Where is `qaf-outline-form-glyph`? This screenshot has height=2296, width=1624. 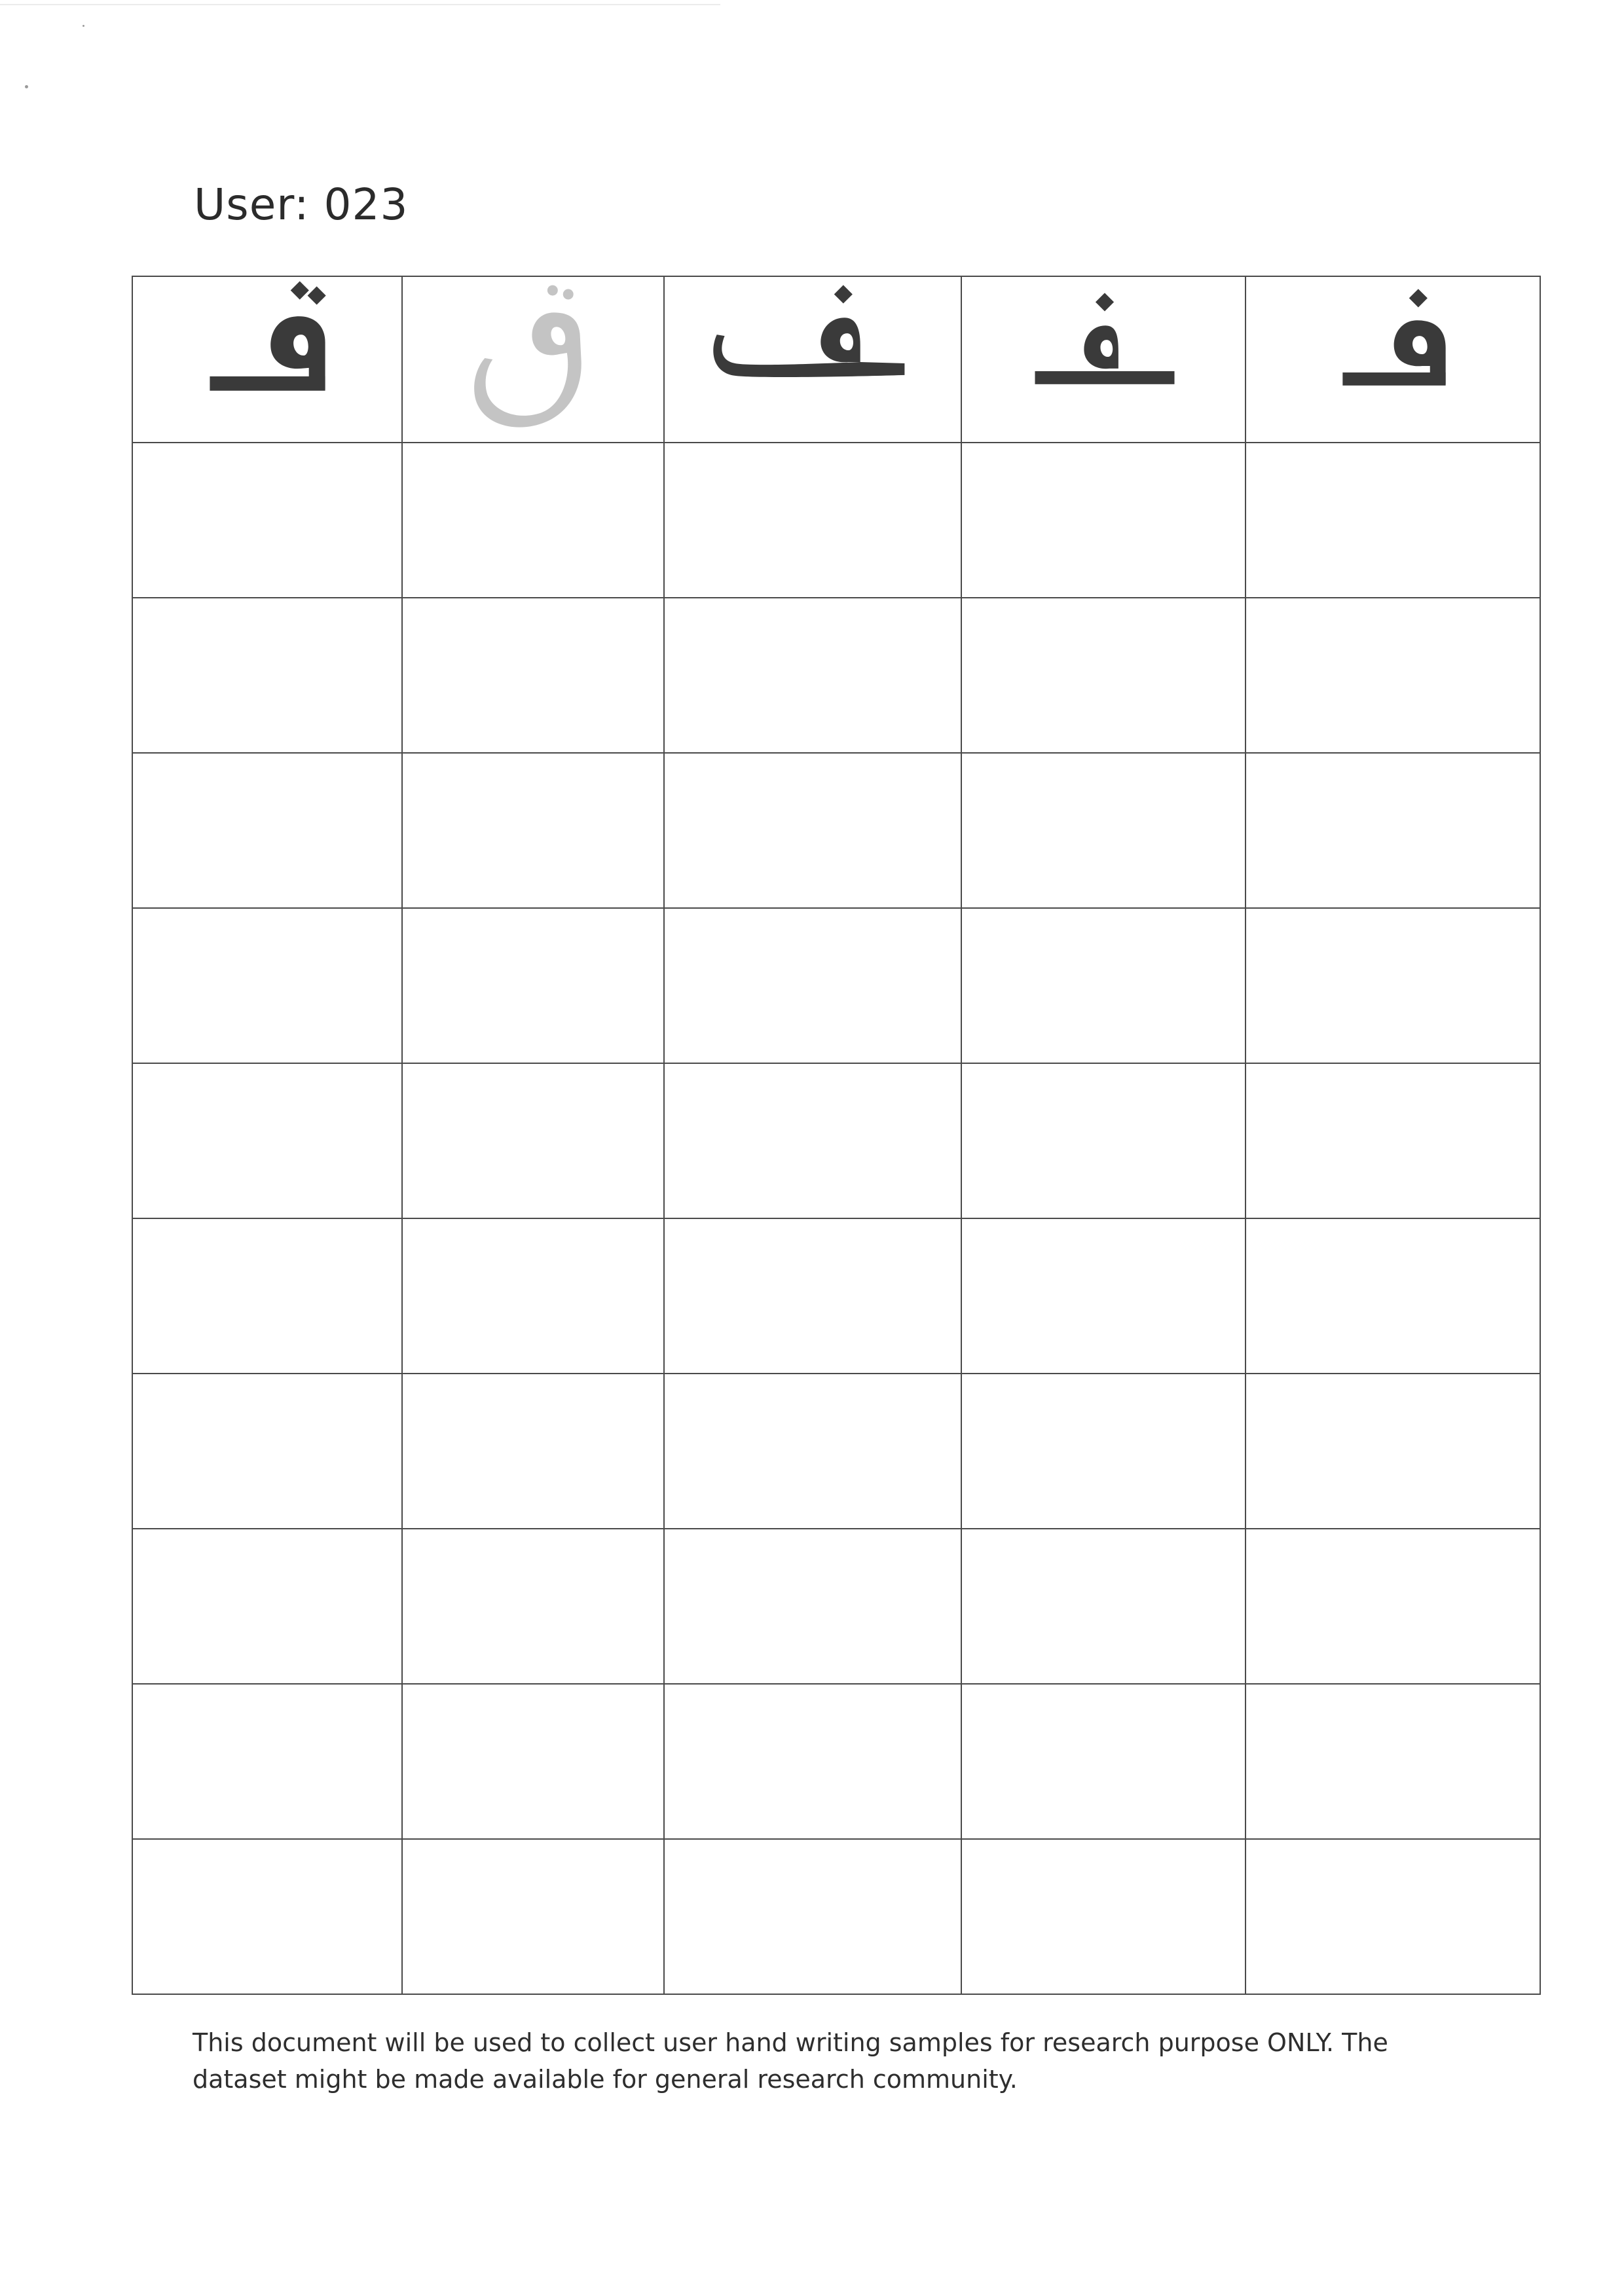
qaf-outline-form-glyph is located at coordinates (527, 356).